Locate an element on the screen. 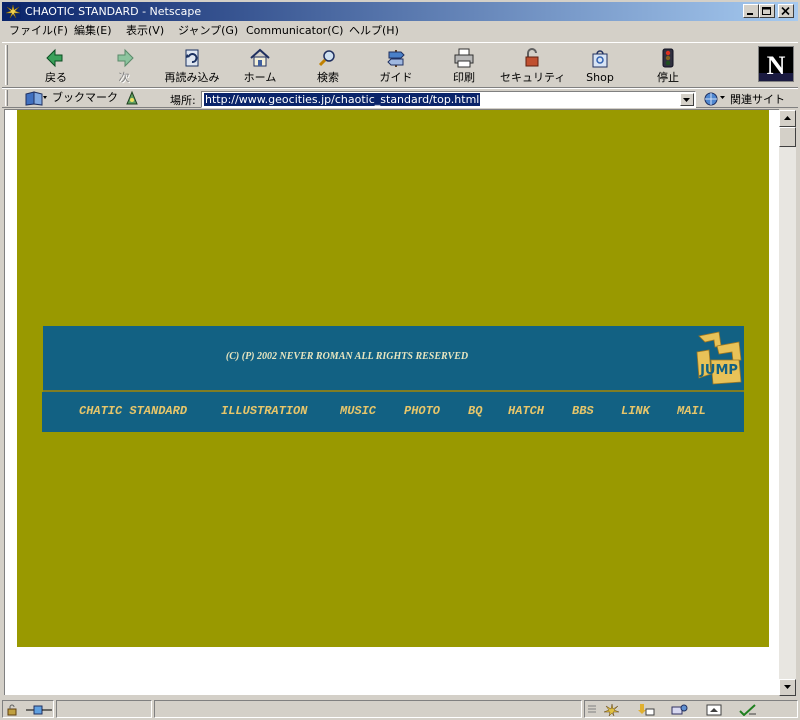  netscape-app-icon is located at coordinates (13, 11).